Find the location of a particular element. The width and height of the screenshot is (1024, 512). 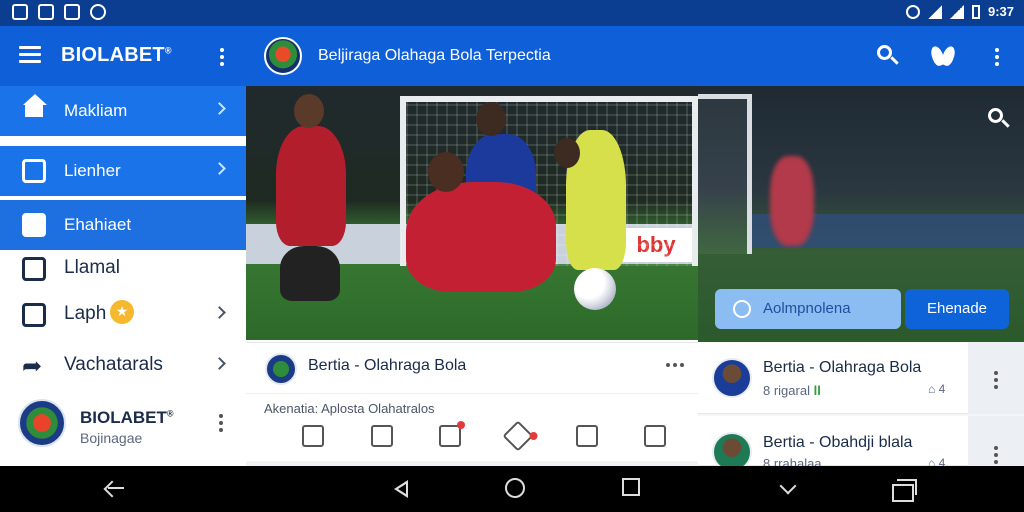

calendar-icon is located at coordinates (34, 171).